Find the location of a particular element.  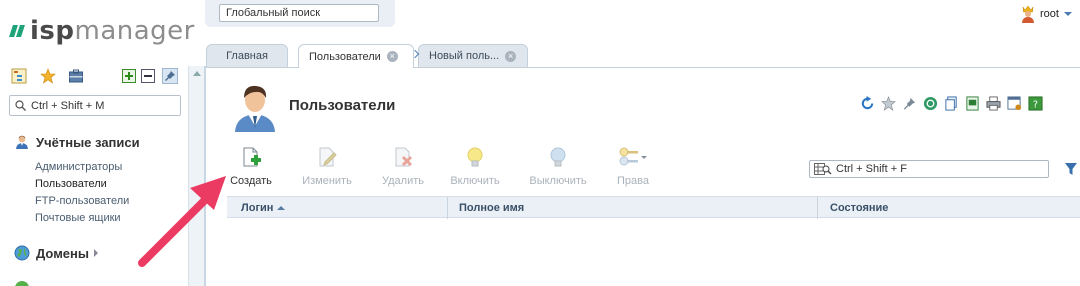

table-settings-icon is located at coordinates (1014, 103).